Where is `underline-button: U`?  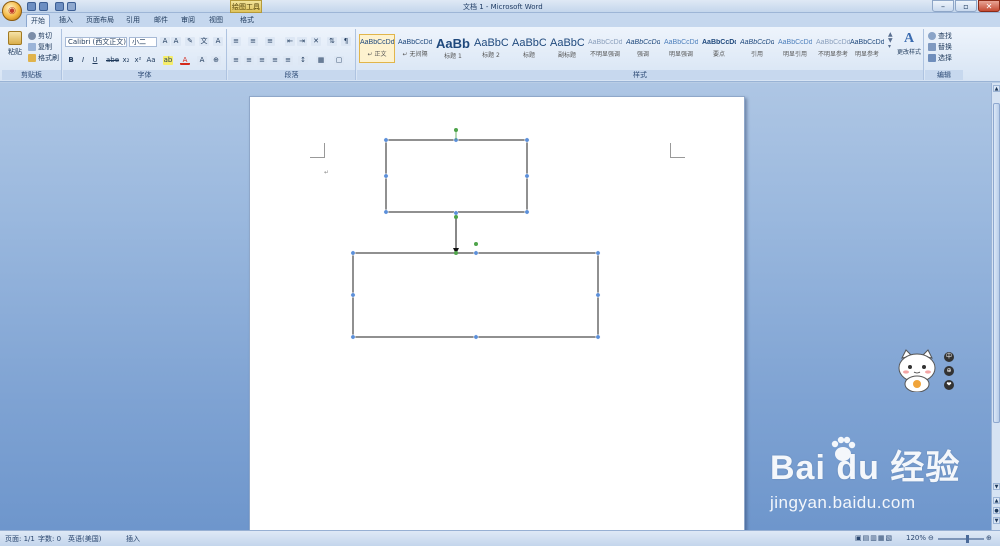 underline-button: U is located at coordinates (95, 60).